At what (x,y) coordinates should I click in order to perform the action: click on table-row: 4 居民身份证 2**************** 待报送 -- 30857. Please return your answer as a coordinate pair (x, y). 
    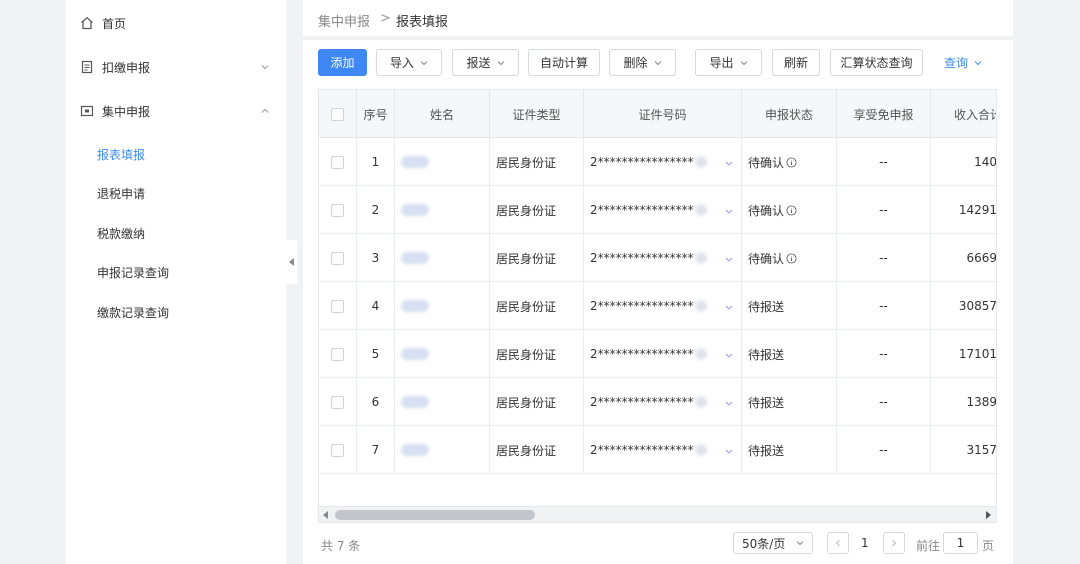
    Looking at the image, I should click on (657, 306).